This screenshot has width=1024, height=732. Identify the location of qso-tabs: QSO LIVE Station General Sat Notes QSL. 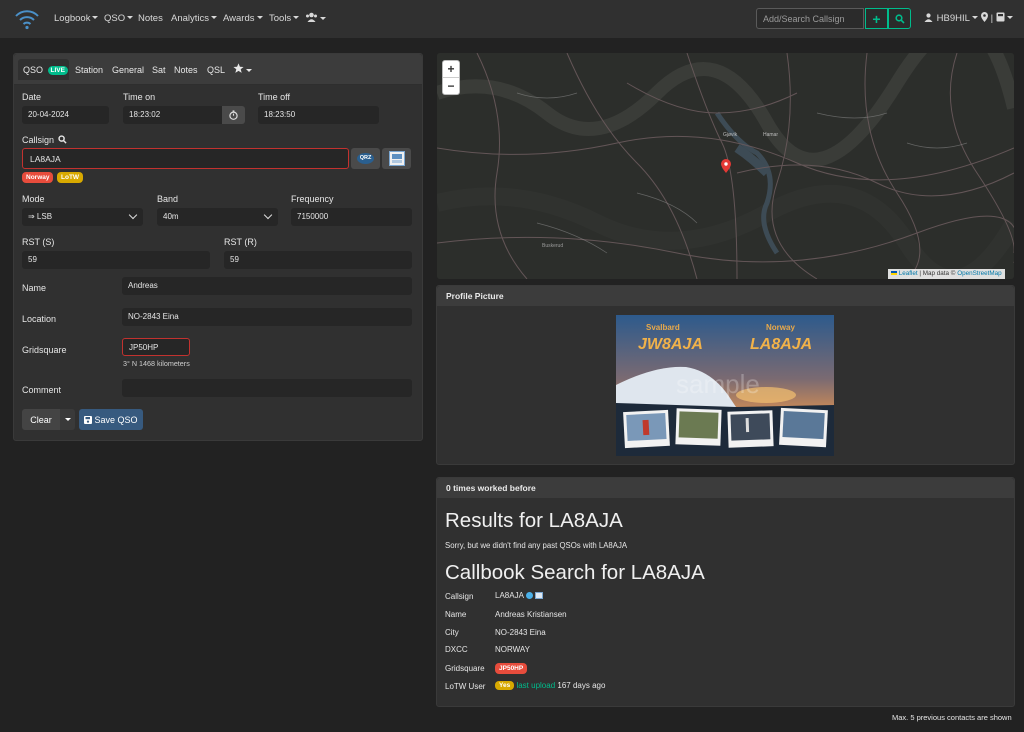
(218, 69).